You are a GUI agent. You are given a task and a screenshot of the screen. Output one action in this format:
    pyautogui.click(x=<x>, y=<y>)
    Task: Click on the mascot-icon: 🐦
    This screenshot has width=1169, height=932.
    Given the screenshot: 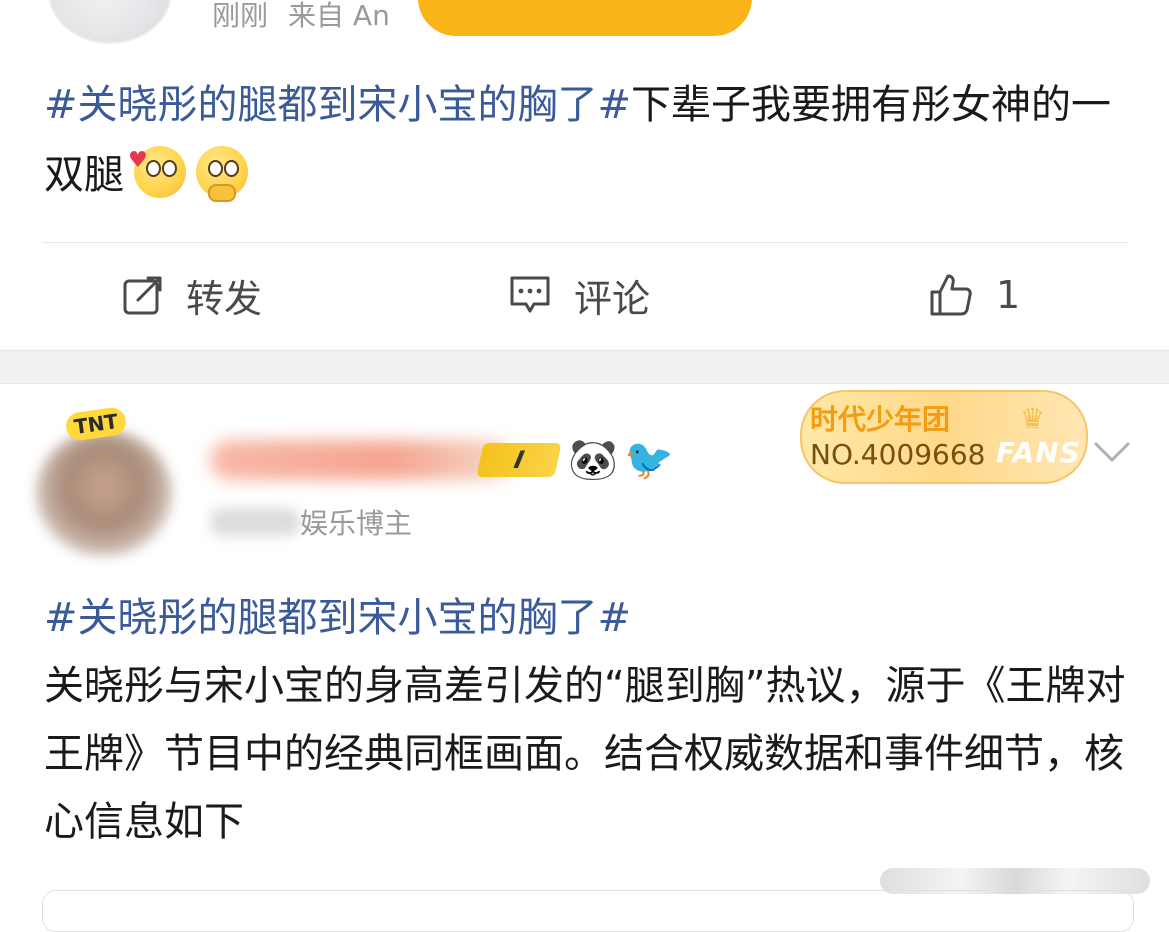 What is the action you would take?
    pyautogui.click(x=649, y=460)
    